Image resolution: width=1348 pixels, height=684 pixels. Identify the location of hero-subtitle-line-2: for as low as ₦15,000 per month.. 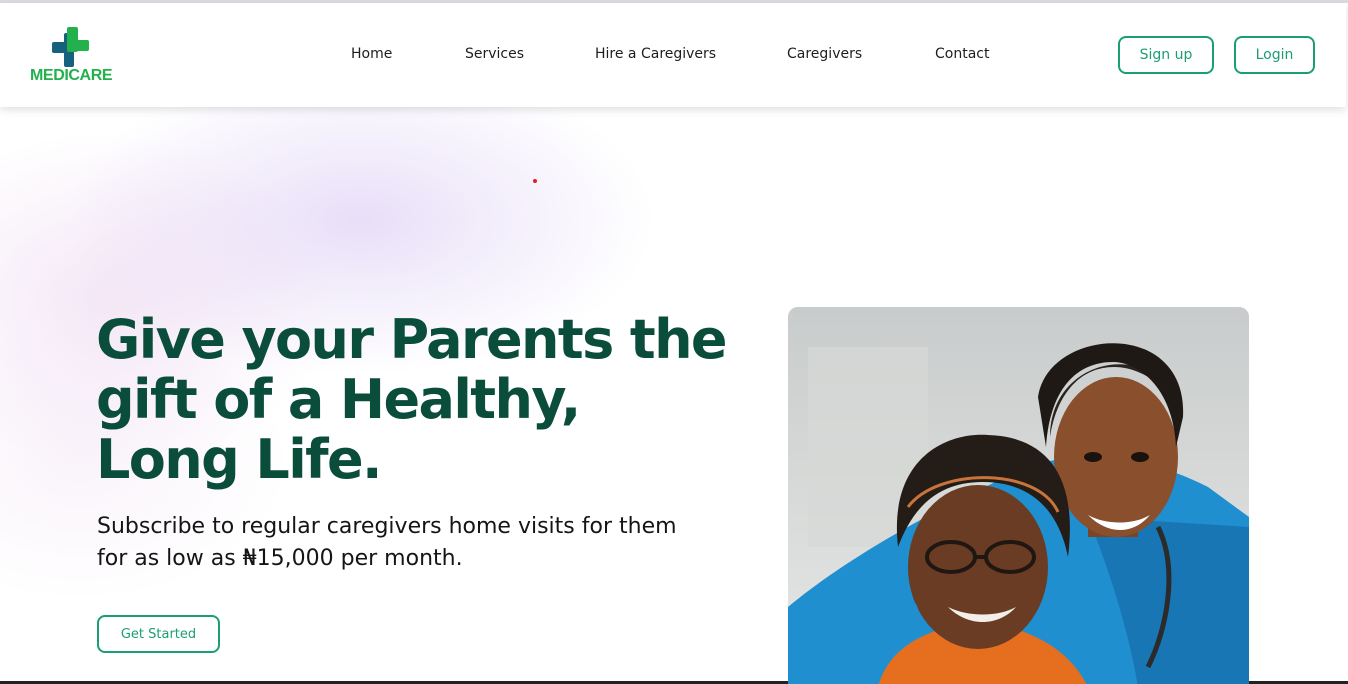
(280, 558).